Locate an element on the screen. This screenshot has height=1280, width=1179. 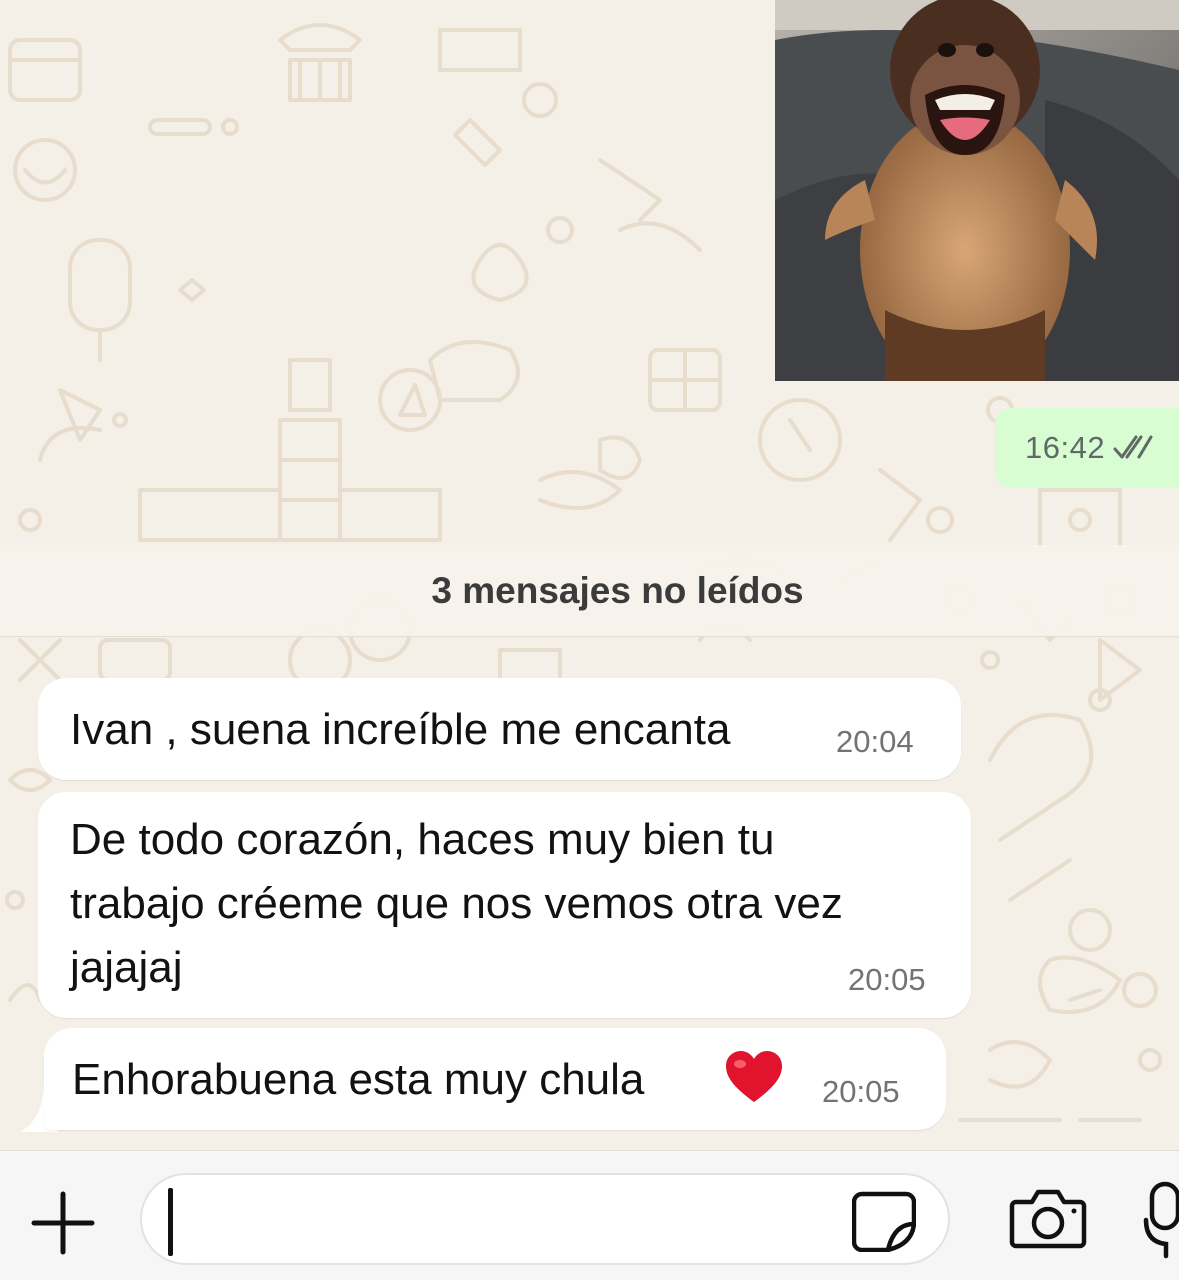
monkey-photo-image is located at coordinates (977, 190).